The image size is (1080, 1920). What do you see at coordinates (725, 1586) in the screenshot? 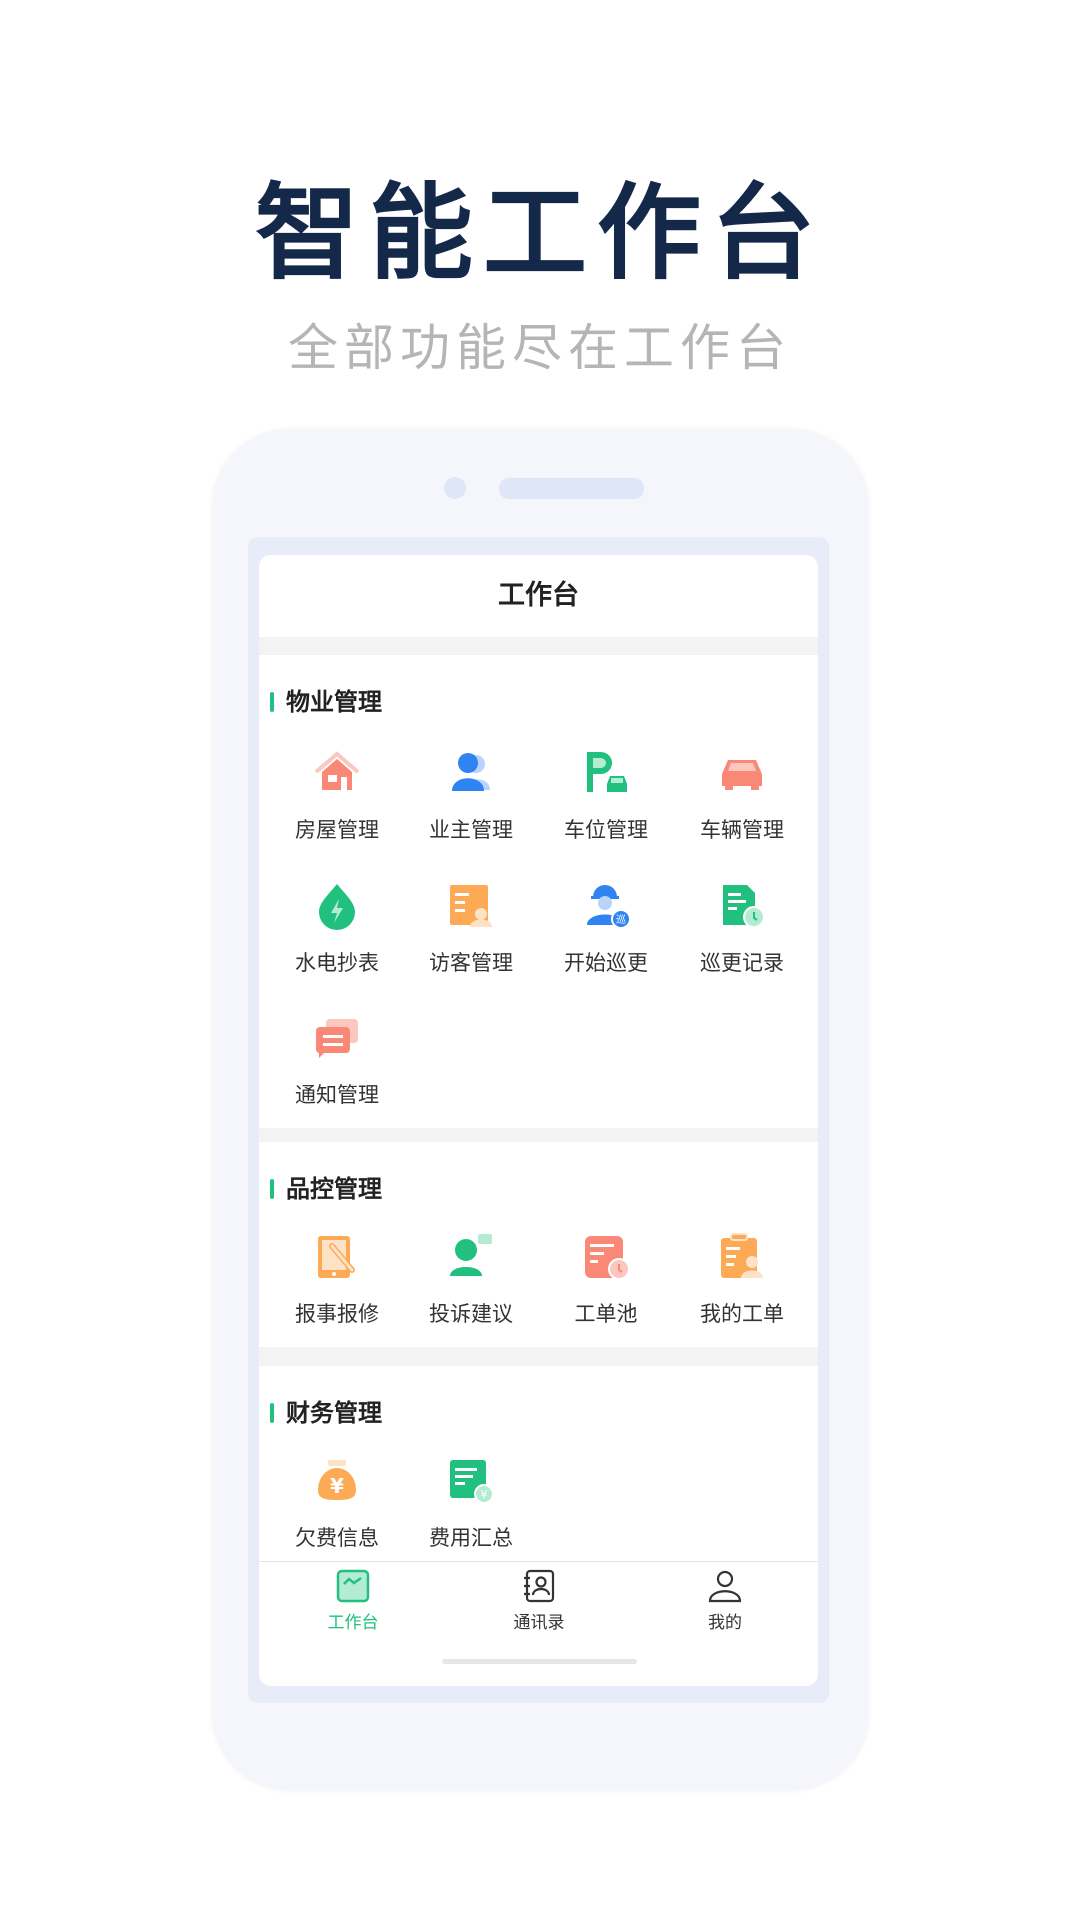
I see `profile-icon` at bounding box center [725, 1586].